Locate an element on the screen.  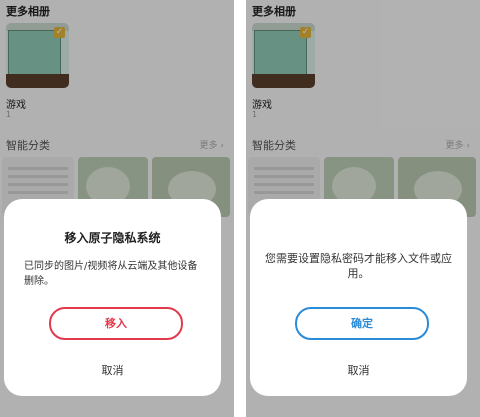
dialog-message: 已同步的图片/视频将从云端及其他设备删除。 is located at coordinates (111, 274).